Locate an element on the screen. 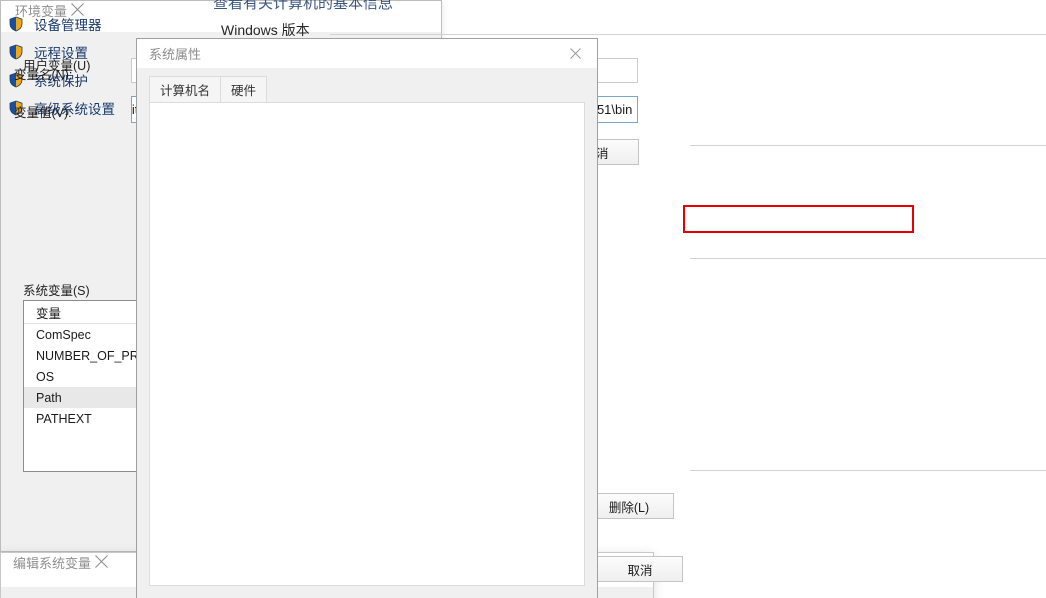 The width and height of the screenshot is (1046, 598). windows-edition-label: Windows 版本 is located at coordinates (265, 30).